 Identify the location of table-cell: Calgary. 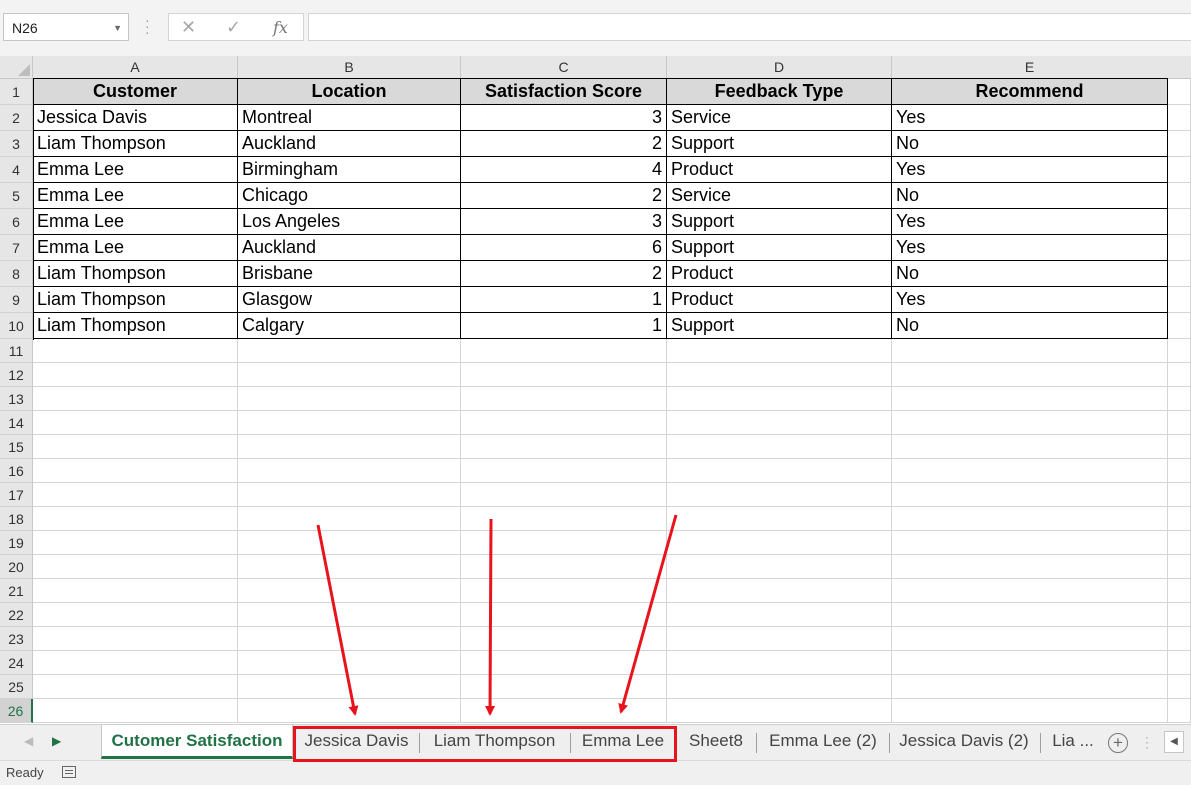
(349, 326).